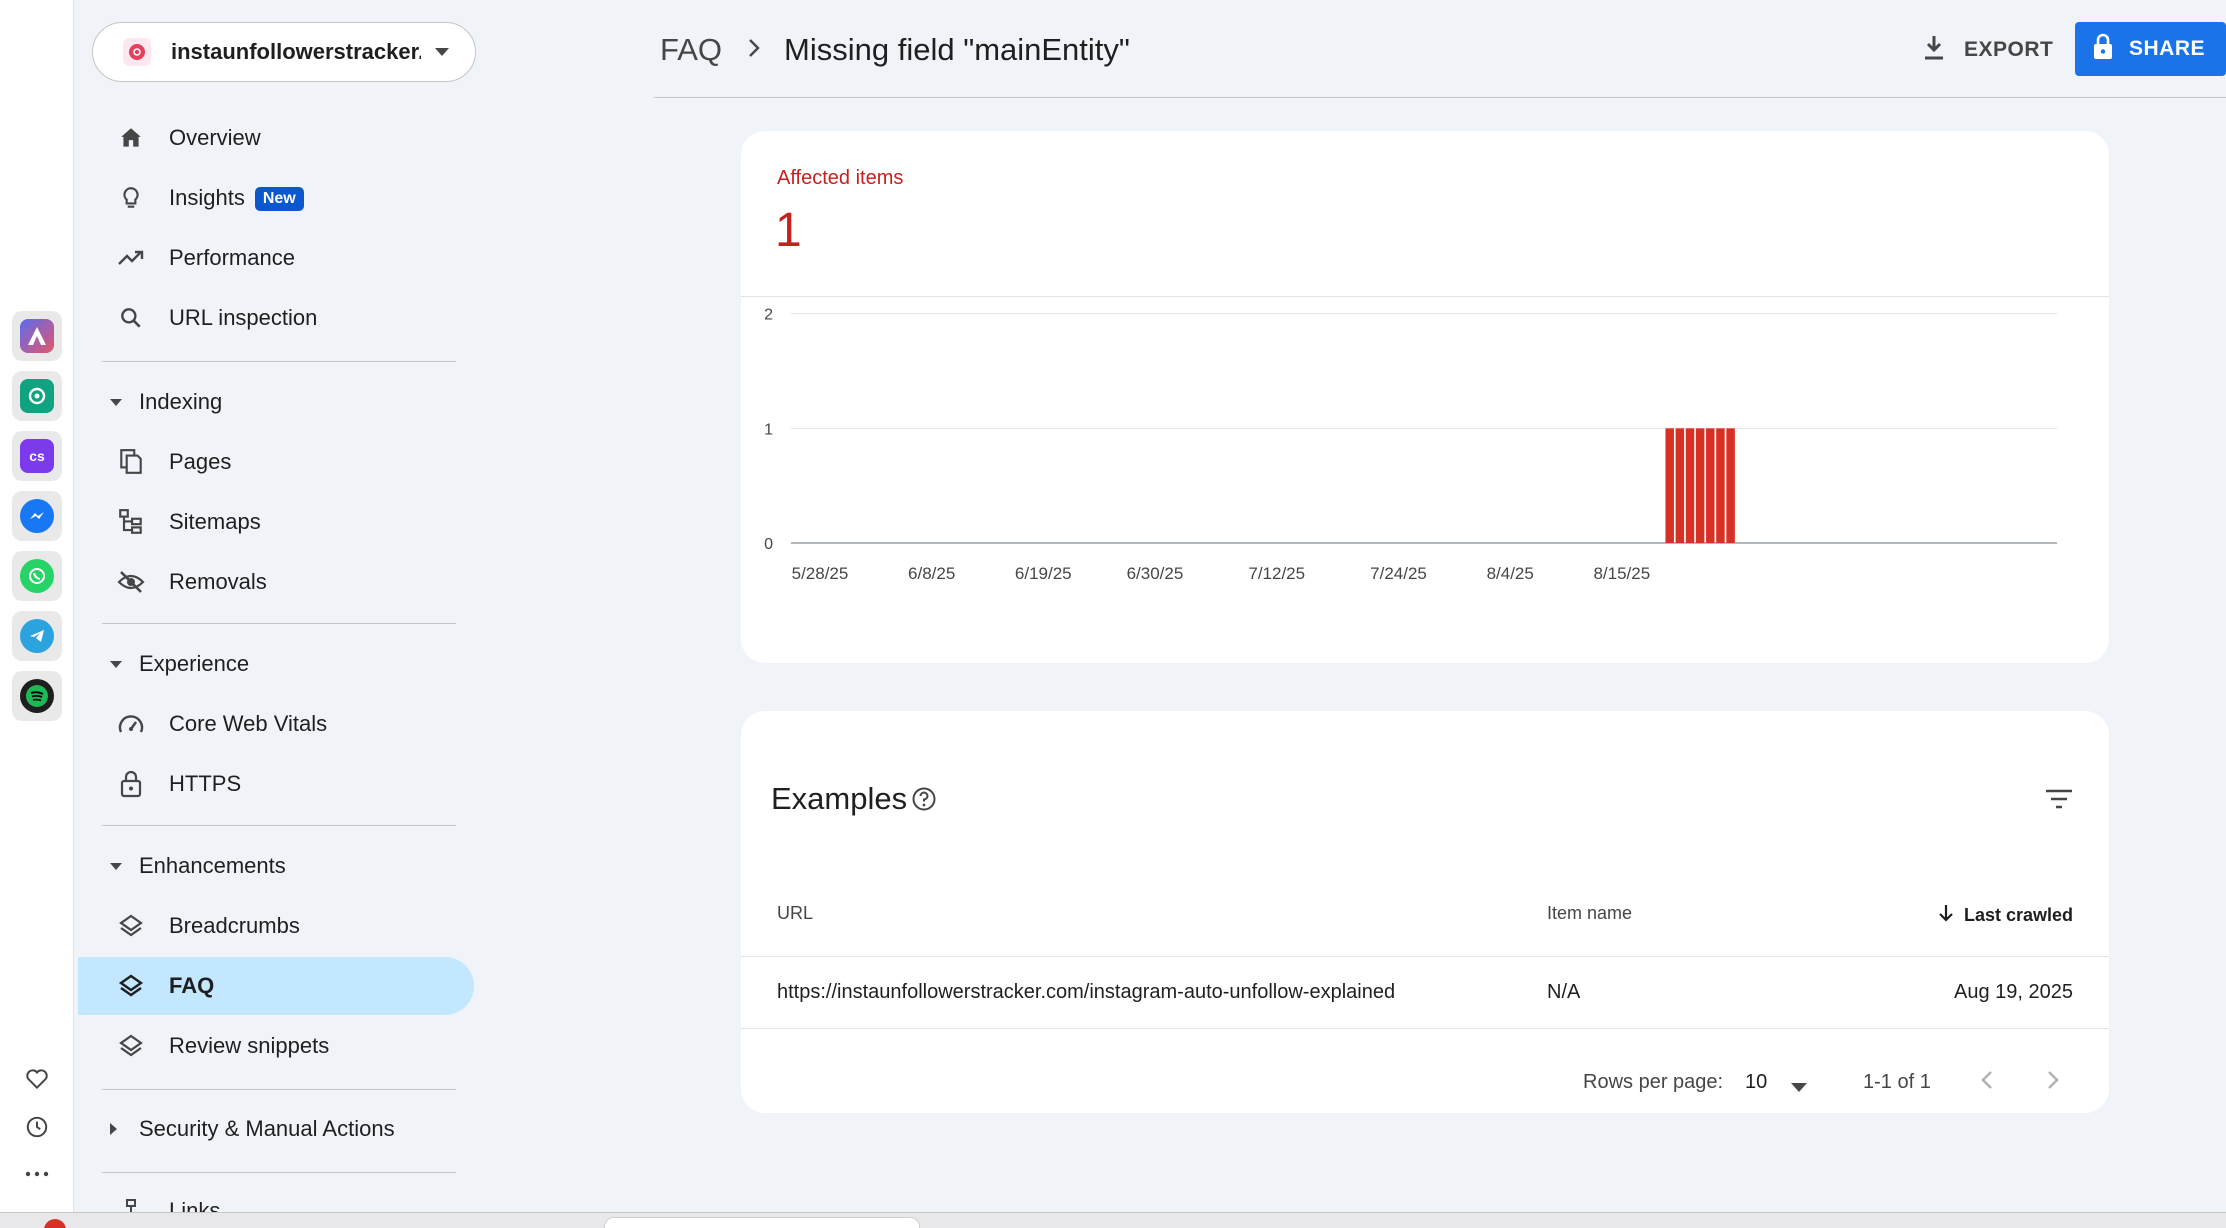 The height and width of the screenshot is (1228, 2226). What do you see at coordinates (1510, 573) in the screenshot?
I see `x-tick-label: 8/4/25` at bounding box center [1510, 573].